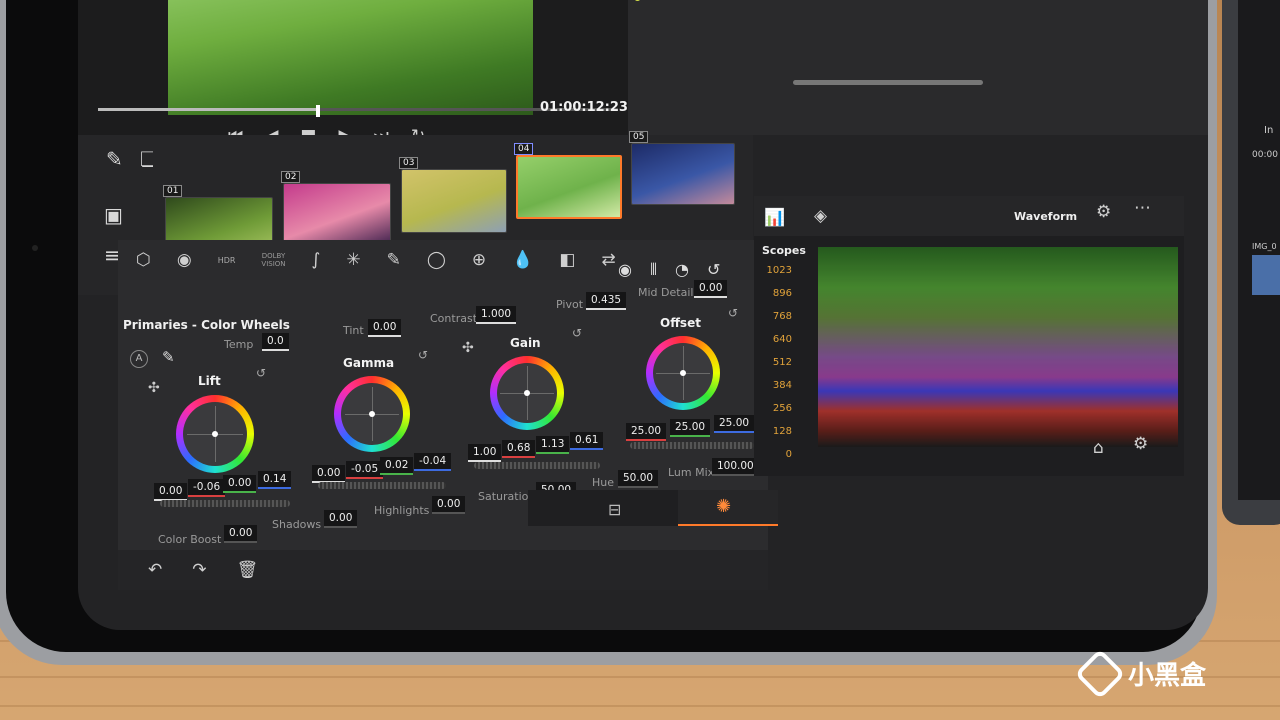  Describe the element at coordinates (171, 492) in the screenshot. I see `lift-master-value: 0.00` at that location.